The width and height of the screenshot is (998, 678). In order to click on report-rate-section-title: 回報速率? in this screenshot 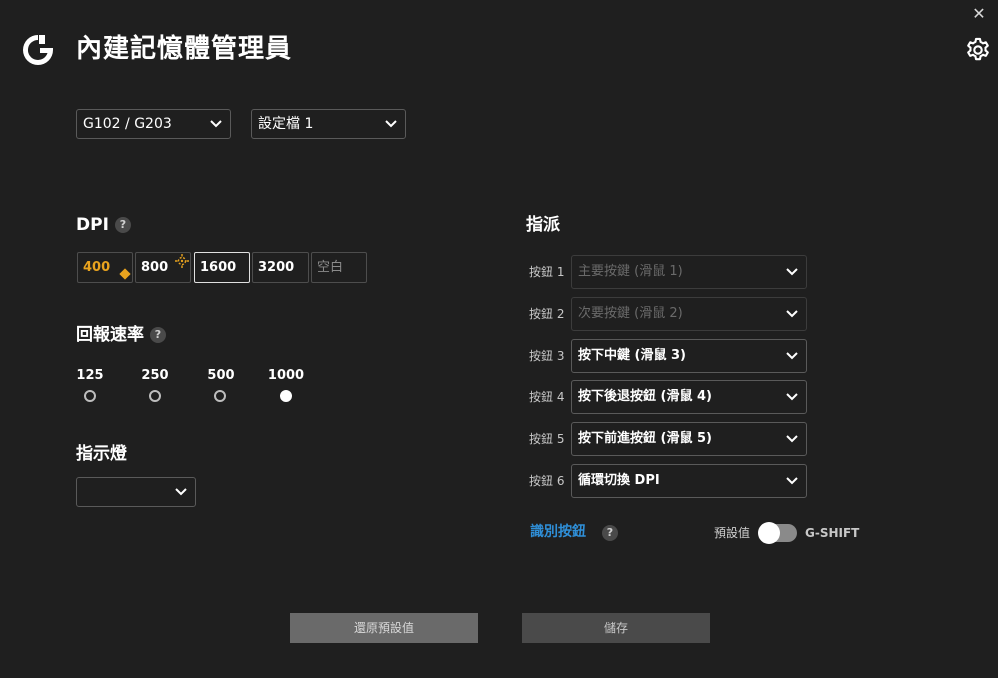, I will do `click(121, 335)`.